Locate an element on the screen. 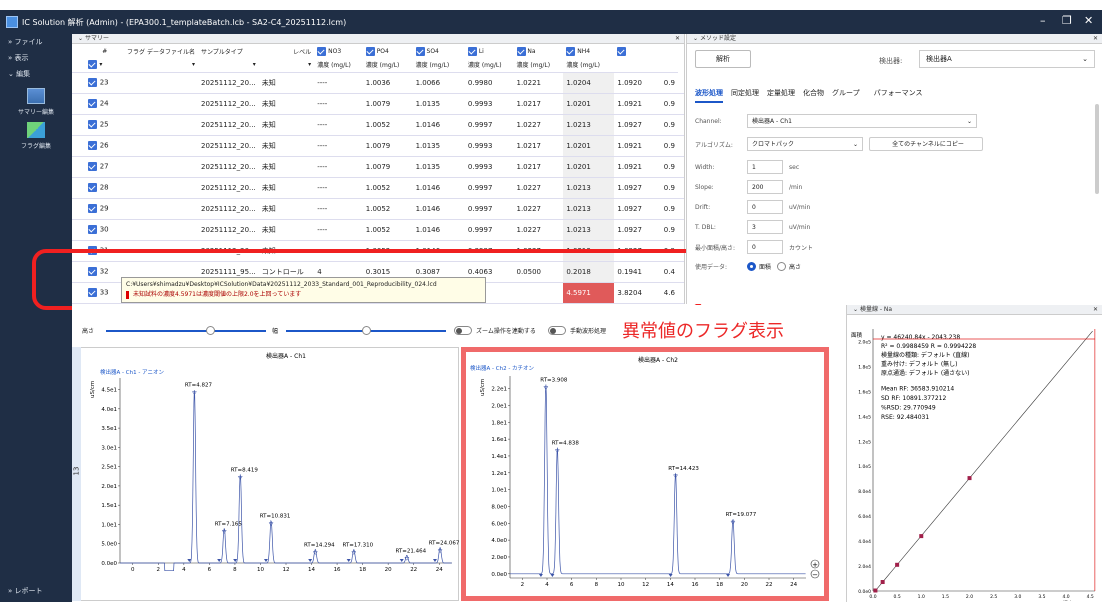 The width and height of the screenshot is (1102, 604). row-checkbox: 30 is located at coordinates (105, 230).